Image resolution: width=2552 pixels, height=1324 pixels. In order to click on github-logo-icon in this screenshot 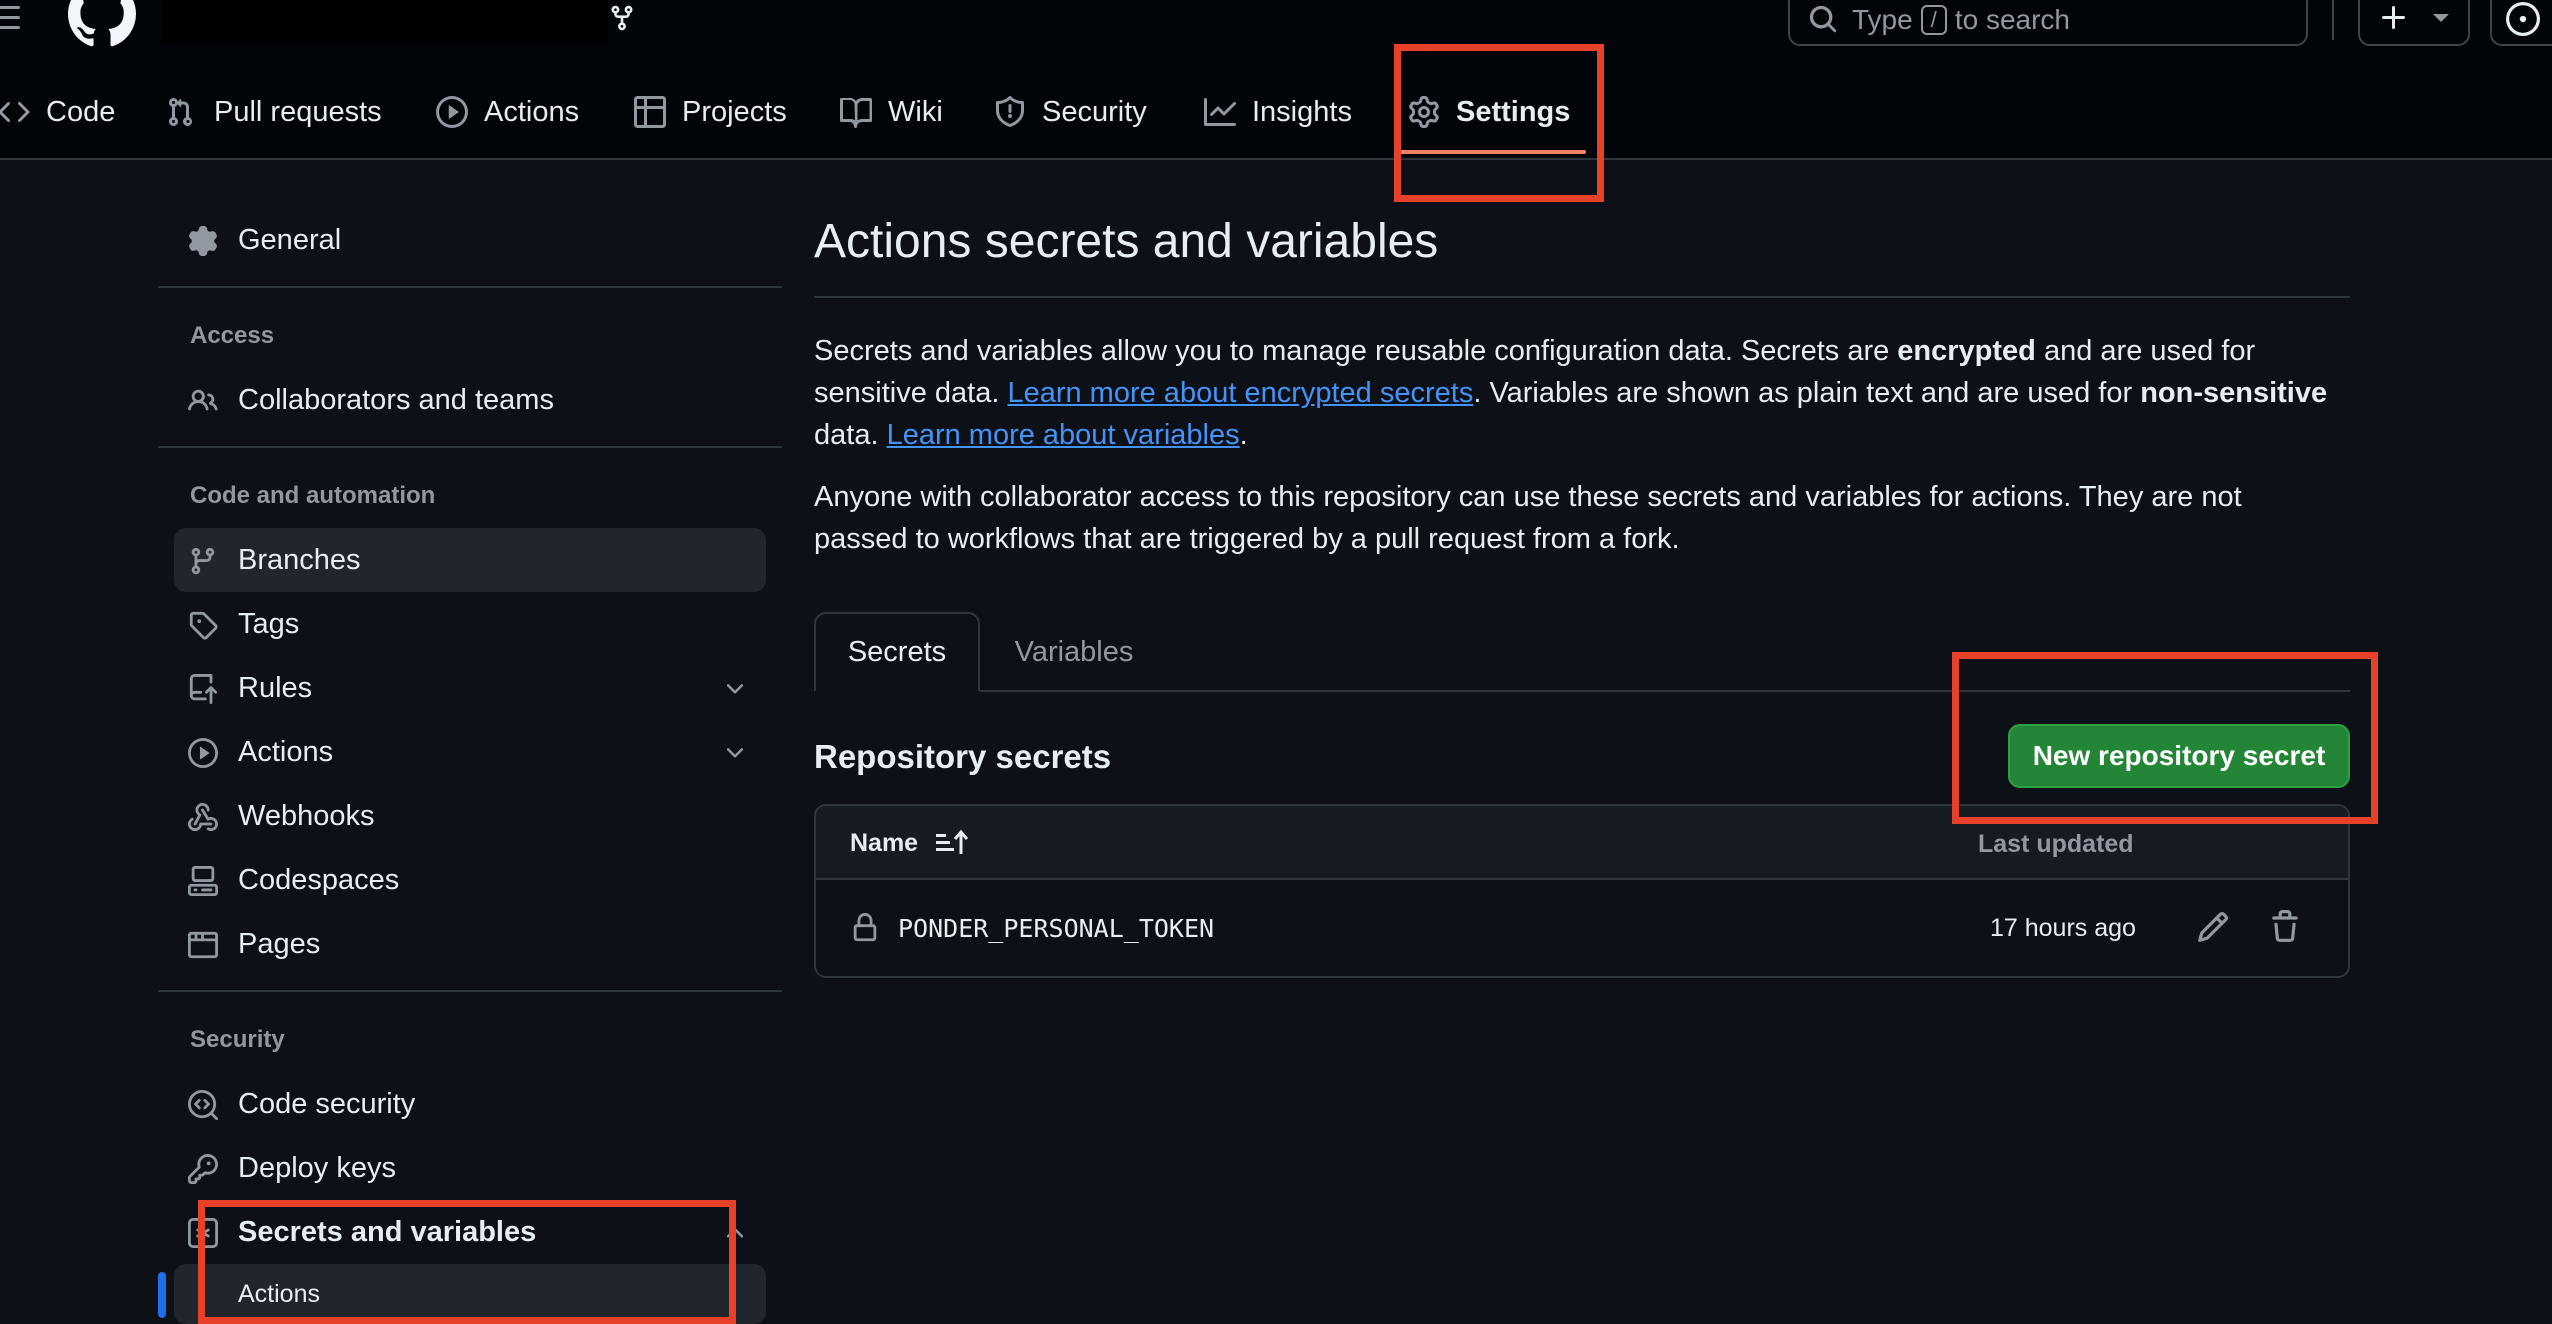, I will do `click(102, 24)`.